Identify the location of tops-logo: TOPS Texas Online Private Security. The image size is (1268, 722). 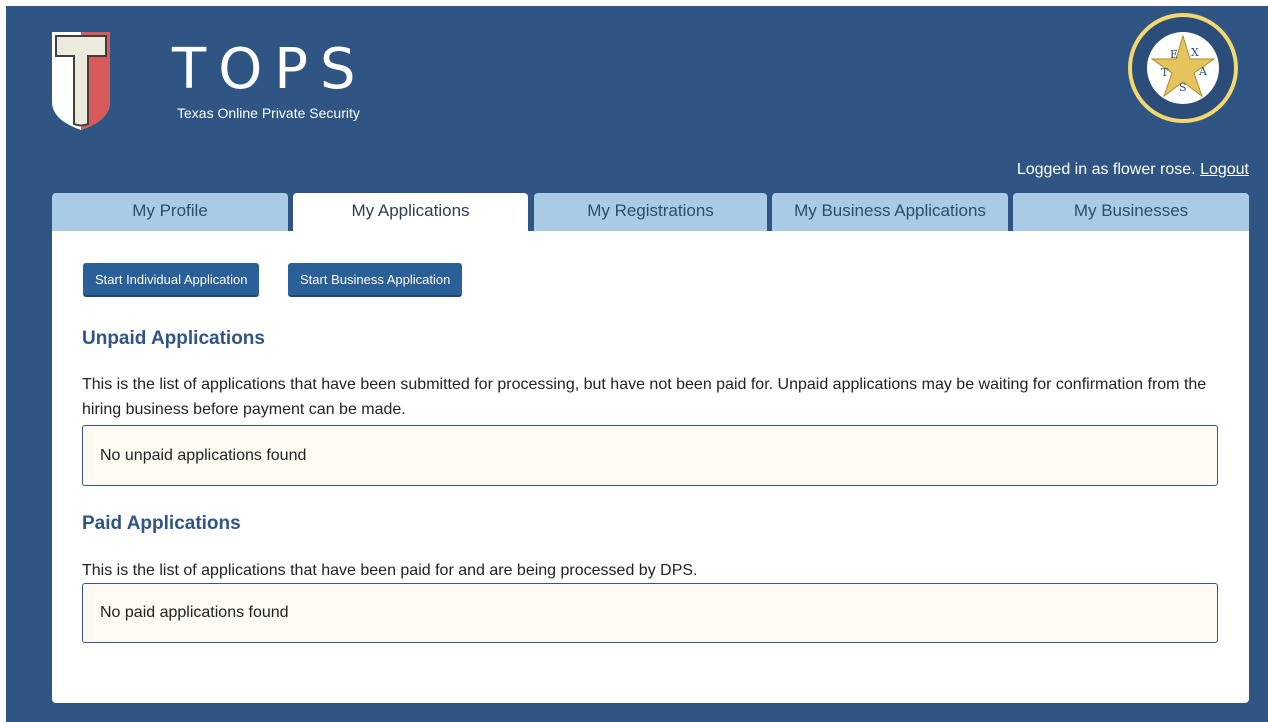
(227, 80).